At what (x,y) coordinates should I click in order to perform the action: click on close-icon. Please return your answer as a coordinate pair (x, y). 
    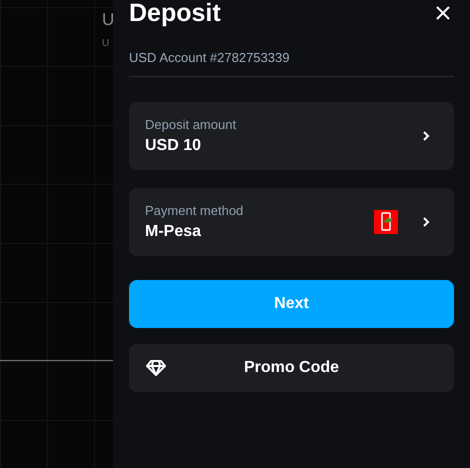
    Looking at the image, I should click on (443, 13).